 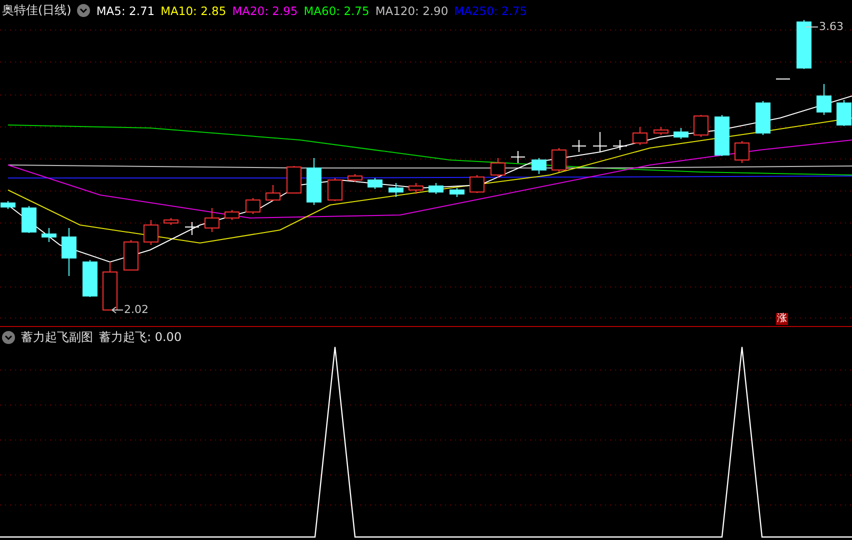 I want to click on leader-line, so click(x=812, y=27).